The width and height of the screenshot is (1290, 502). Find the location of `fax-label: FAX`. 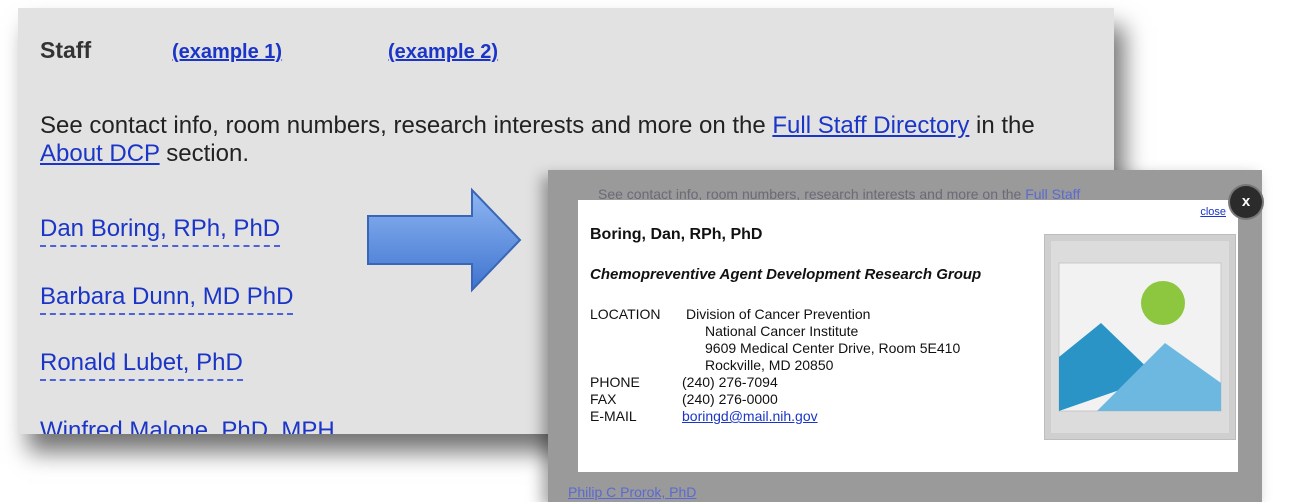

fax-label: FAX is located at coordinates (603, 399).